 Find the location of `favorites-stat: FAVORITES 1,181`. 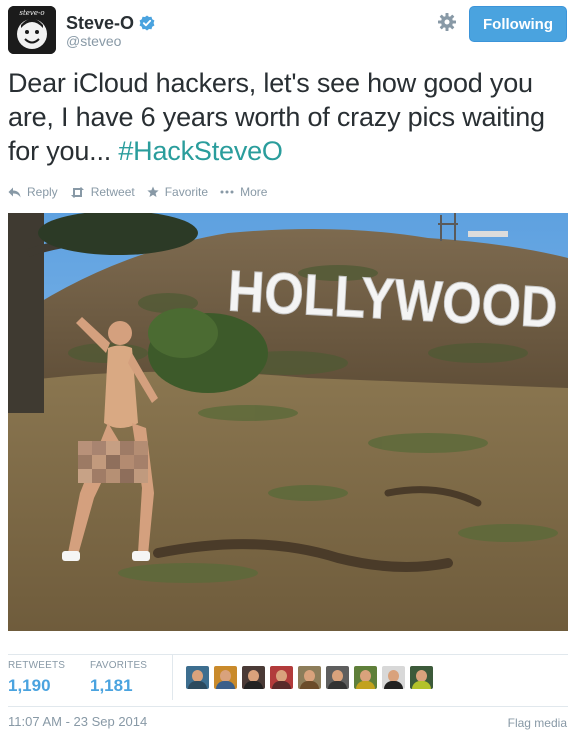

favorites-stat: FAVORITES 1,181 is located at coordinates (118, 678).